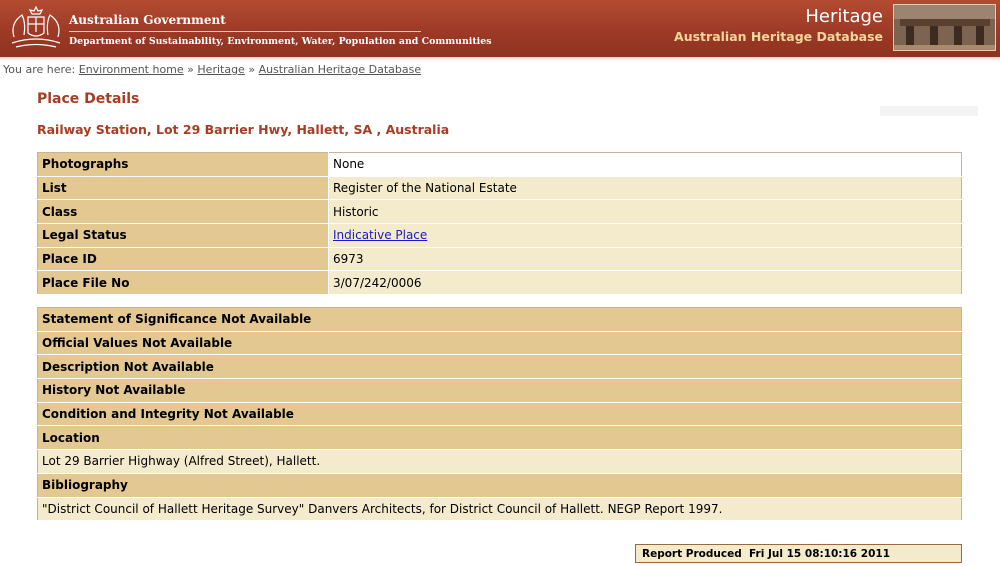 This screenshot has height=566, width=1000. Describe the element at coordinates (645, 212) in the screenshot. I see `row-value: Historic` at that location.